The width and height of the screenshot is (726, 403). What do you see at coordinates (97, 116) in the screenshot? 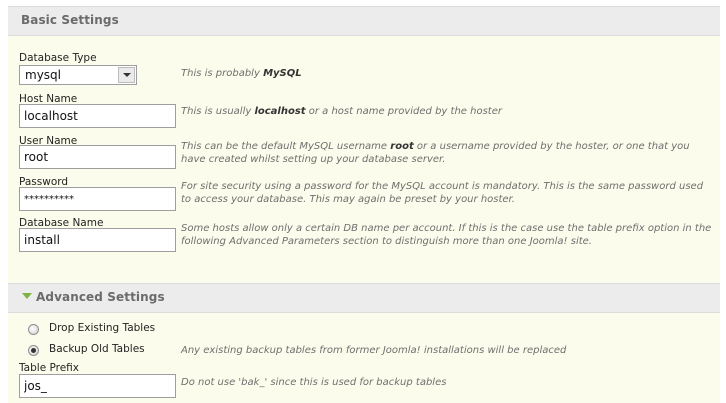
I see `host-name-input` at bounding box center [97, 116].